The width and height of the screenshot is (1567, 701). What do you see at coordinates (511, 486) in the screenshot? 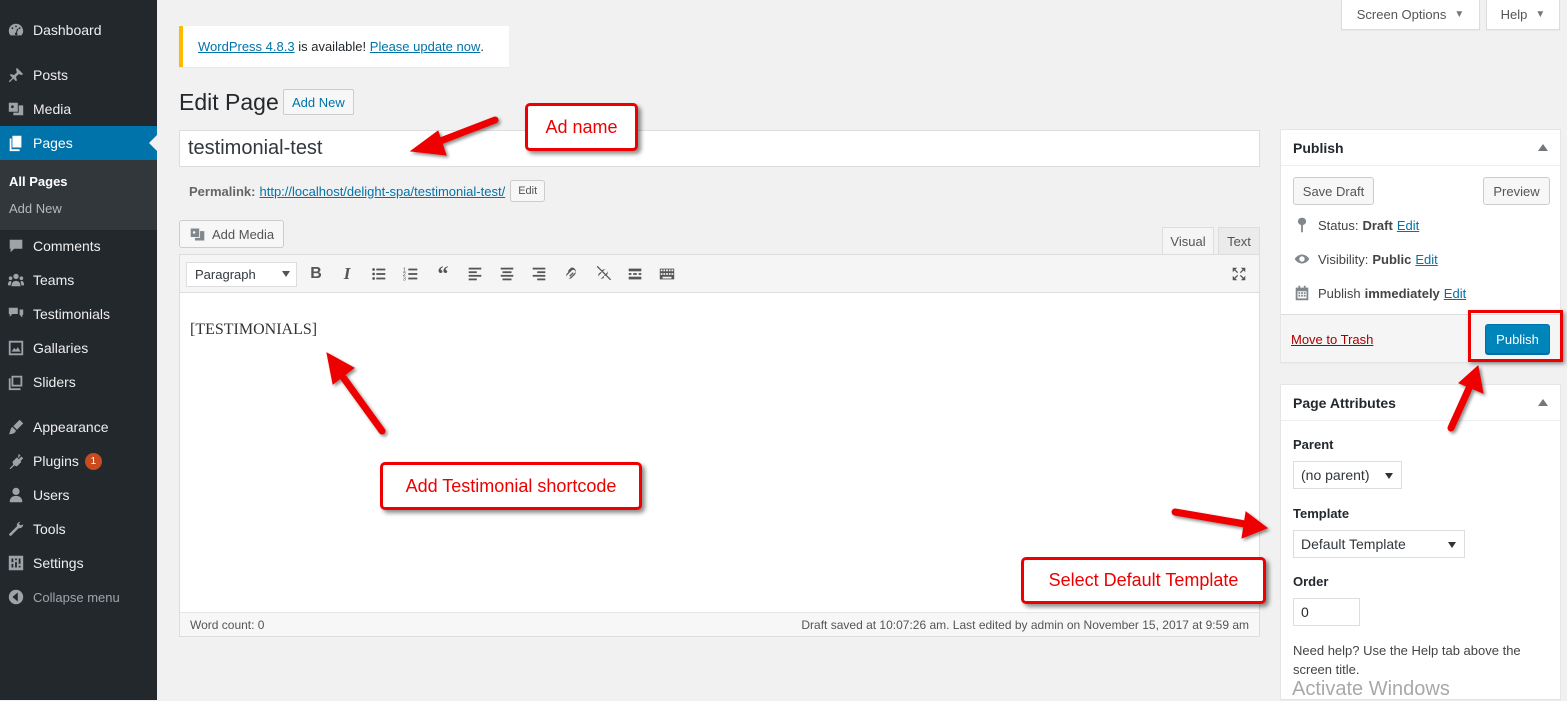
I see `annotation-shortcode: Add Testimonial shortcode` at bounding box center [511, 486].